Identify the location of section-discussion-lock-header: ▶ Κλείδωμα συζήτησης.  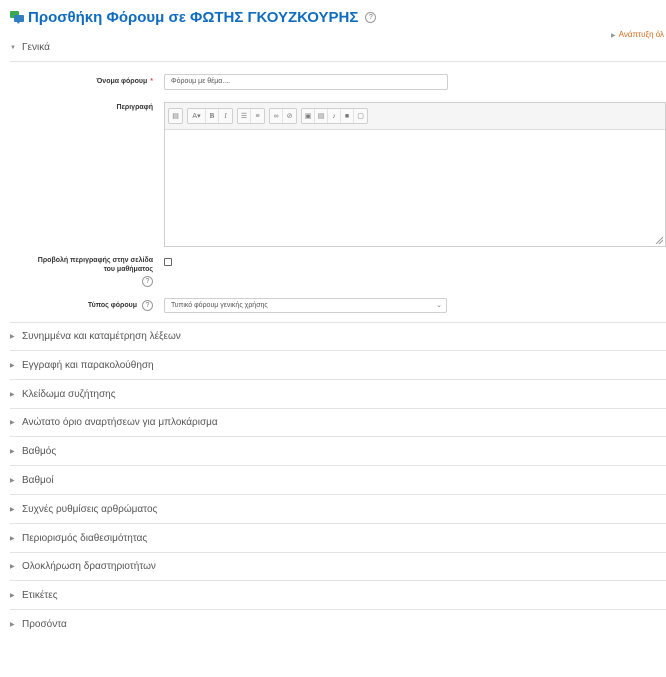
(63, 394).